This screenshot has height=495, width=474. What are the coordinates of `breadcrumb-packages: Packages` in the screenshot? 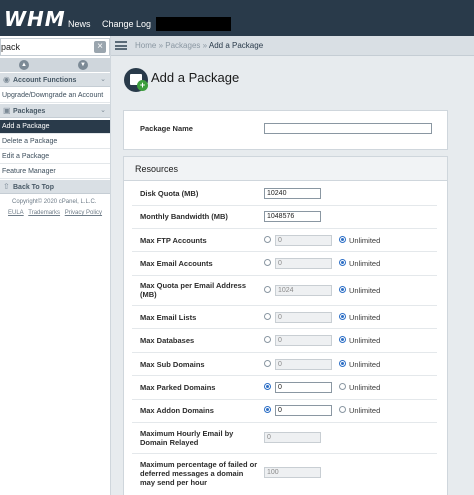 It's located at (182, 45).